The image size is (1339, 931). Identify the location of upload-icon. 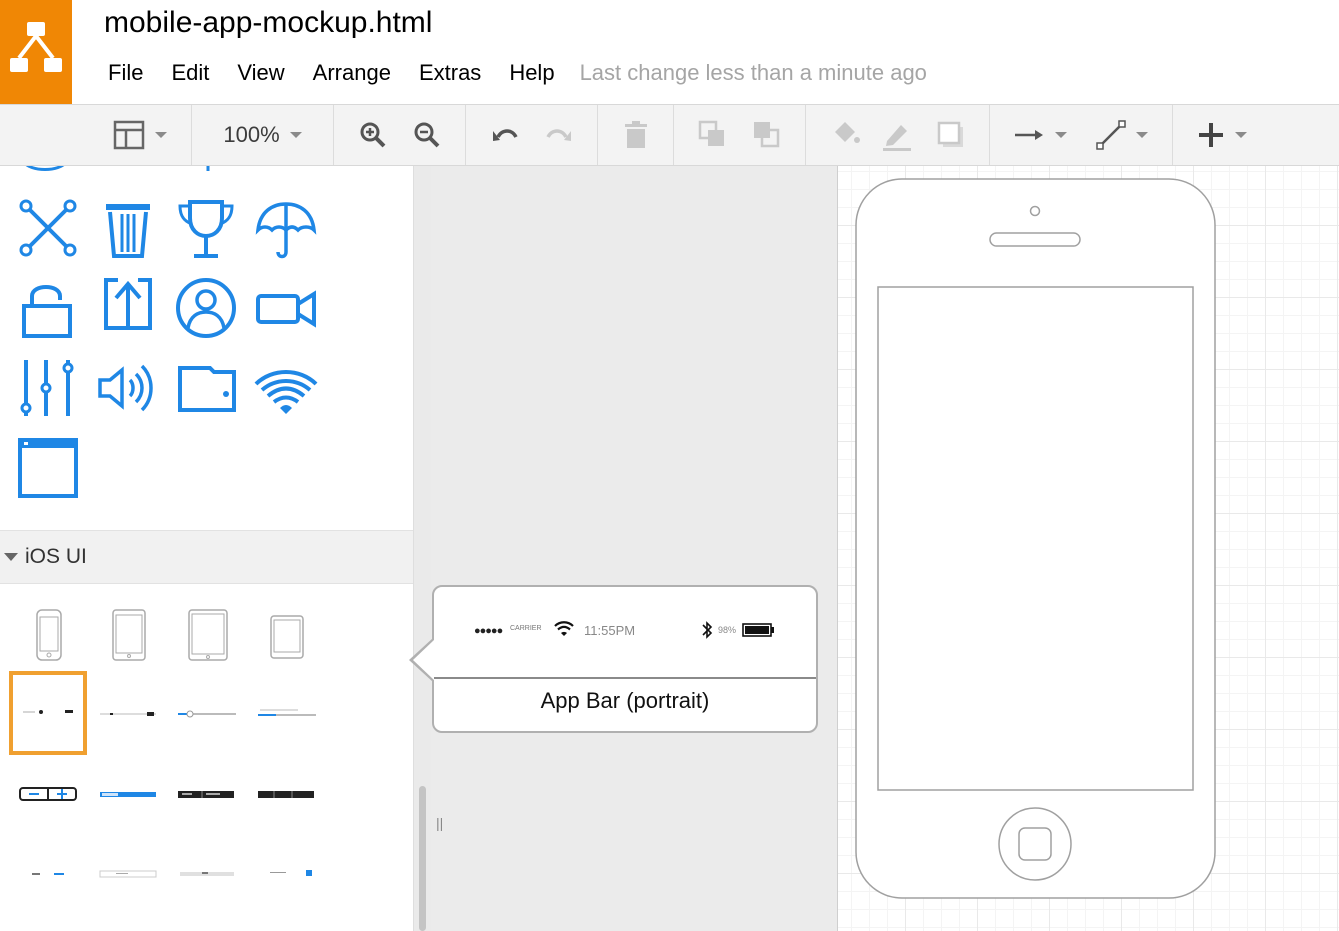
(128, 308).